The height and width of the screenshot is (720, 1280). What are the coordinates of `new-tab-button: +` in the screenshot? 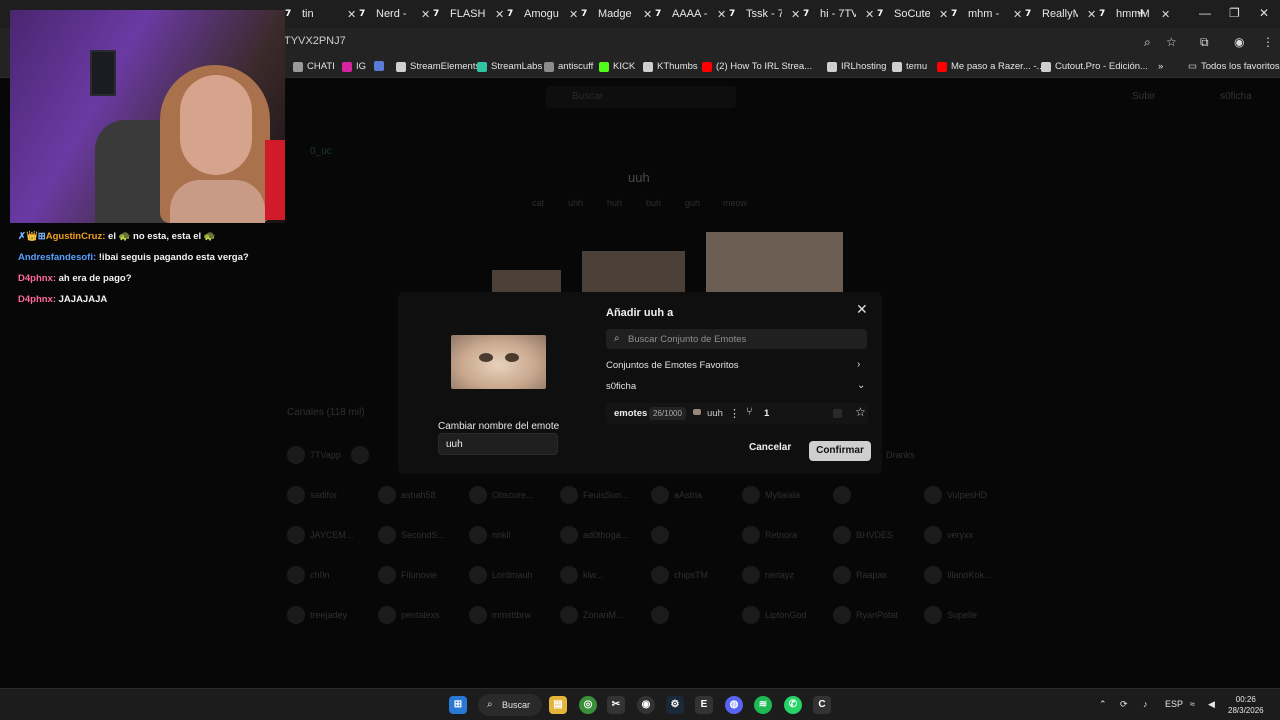 It's located at (1141, 13).